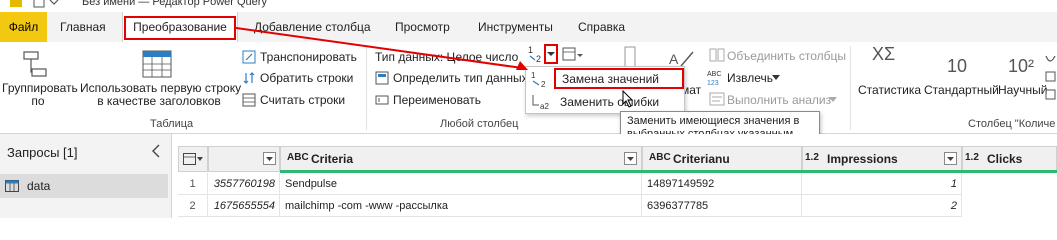 The image size is (1057, 240). Describe the element at coordinates (249, 100) in the screenshot. I see `count-rows-icon` at that location.